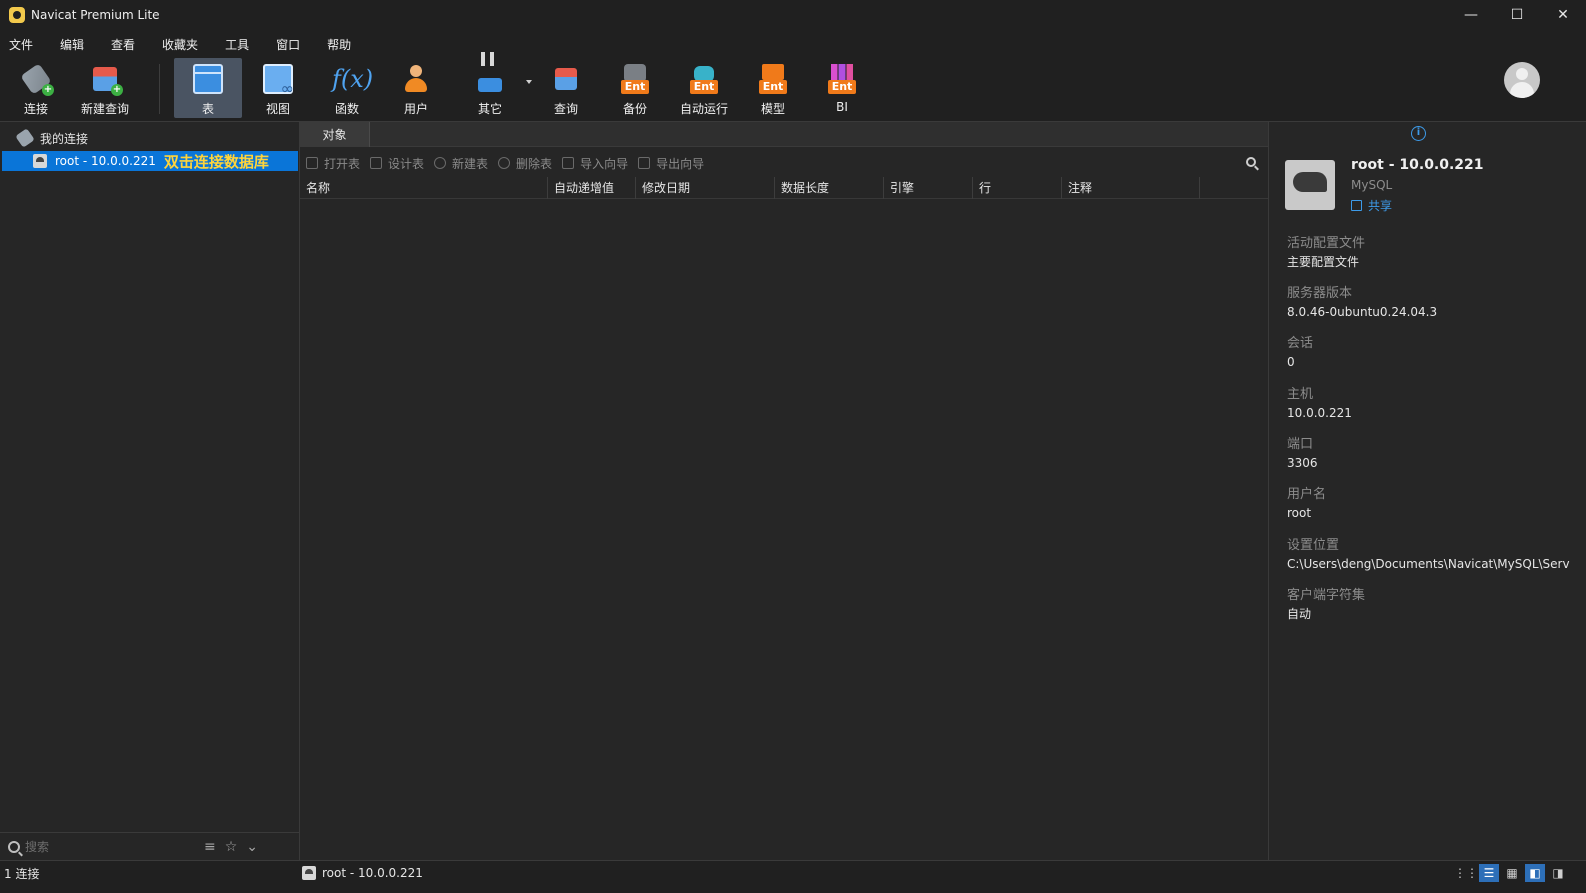 This screenshot has width=1586, height=893. What do you see at coordinates (1522, 80) in the screenshot?
I see `user-avatar` at bounding box center [1522, 80].